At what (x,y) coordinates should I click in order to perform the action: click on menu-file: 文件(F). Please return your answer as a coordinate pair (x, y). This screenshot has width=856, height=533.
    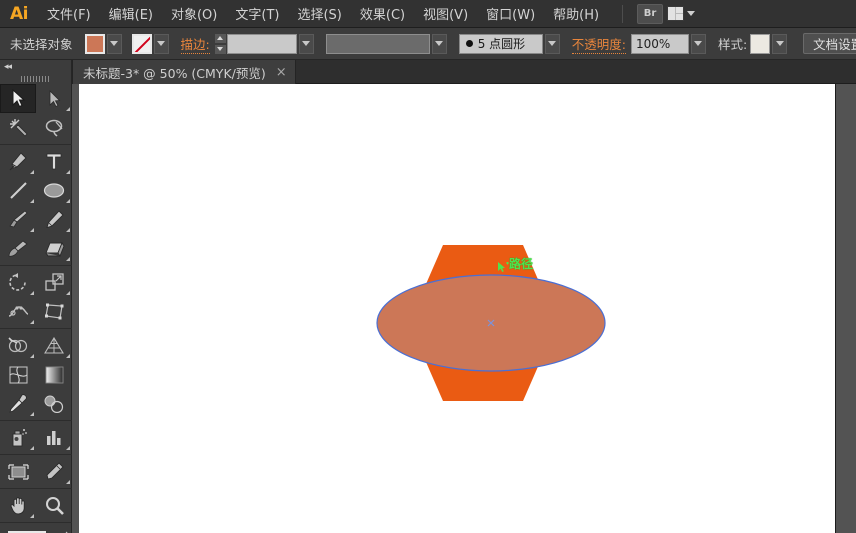
    Looking at the image, I should click on (69, 13).